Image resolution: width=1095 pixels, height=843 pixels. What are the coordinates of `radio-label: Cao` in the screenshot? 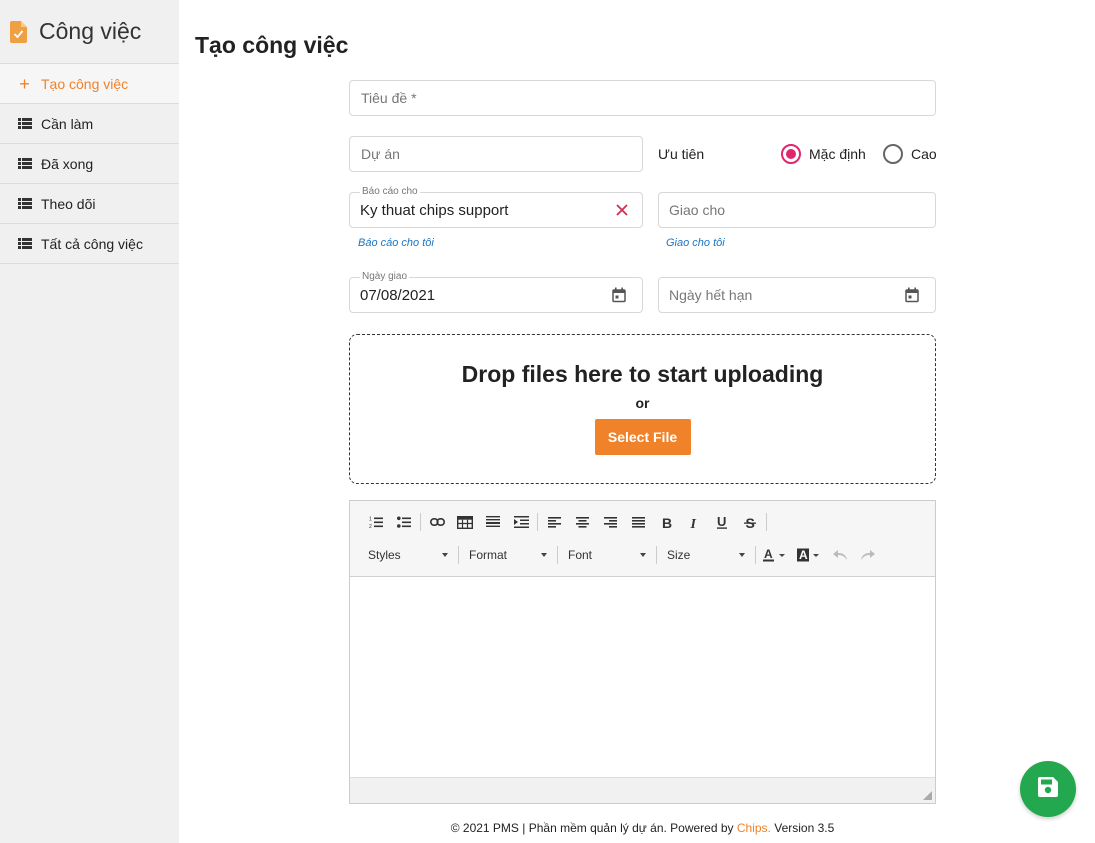 It's located at (924, 154).